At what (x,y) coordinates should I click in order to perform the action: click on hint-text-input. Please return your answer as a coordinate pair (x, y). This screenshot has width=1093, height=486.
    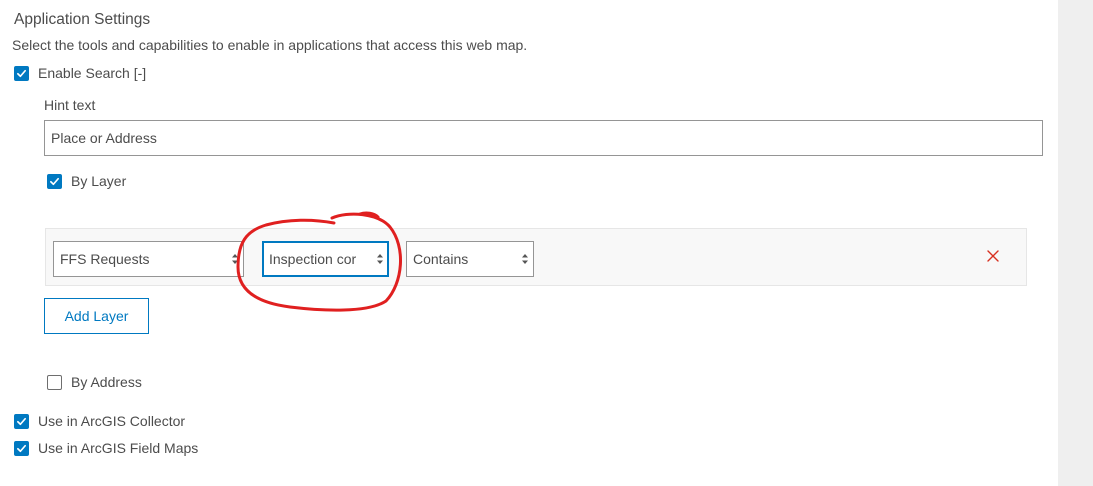
    Looking at the image, I should click on (543, 138).